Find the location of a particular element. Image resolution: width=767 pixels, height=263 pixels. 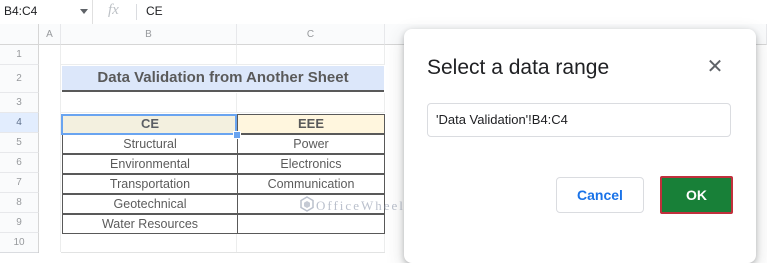

dialog-title: Select a data range is located at coordinates (518, 67).